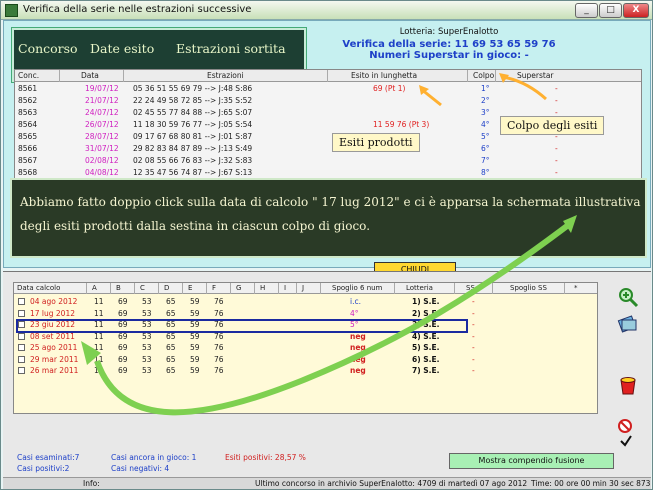 Image resolution: width=653 pixels, height=490 pixels. Describe the element at coordinates (193, 136) in the screenshot. I see `cell-estr: 09 17 67 68 80 81 --> J:01 S:87` at that location.